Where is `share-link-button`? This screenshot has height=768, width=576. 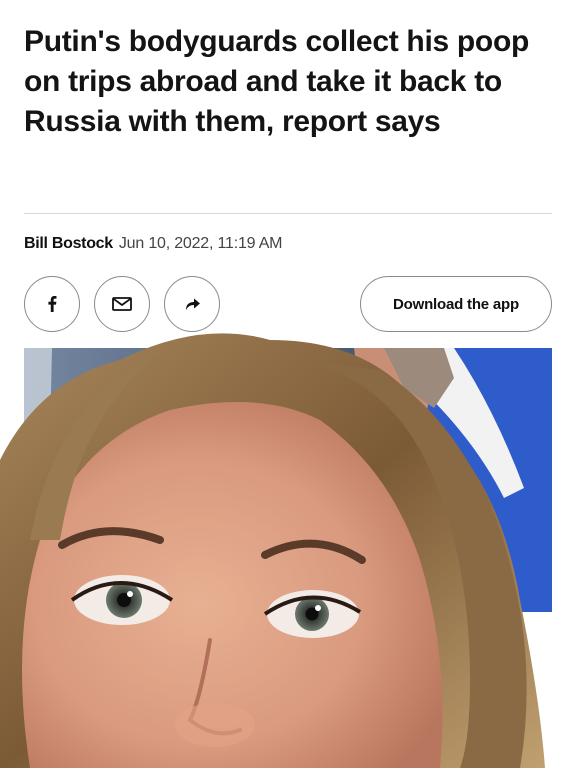 share-link-button is located at coordinates (192, 304).